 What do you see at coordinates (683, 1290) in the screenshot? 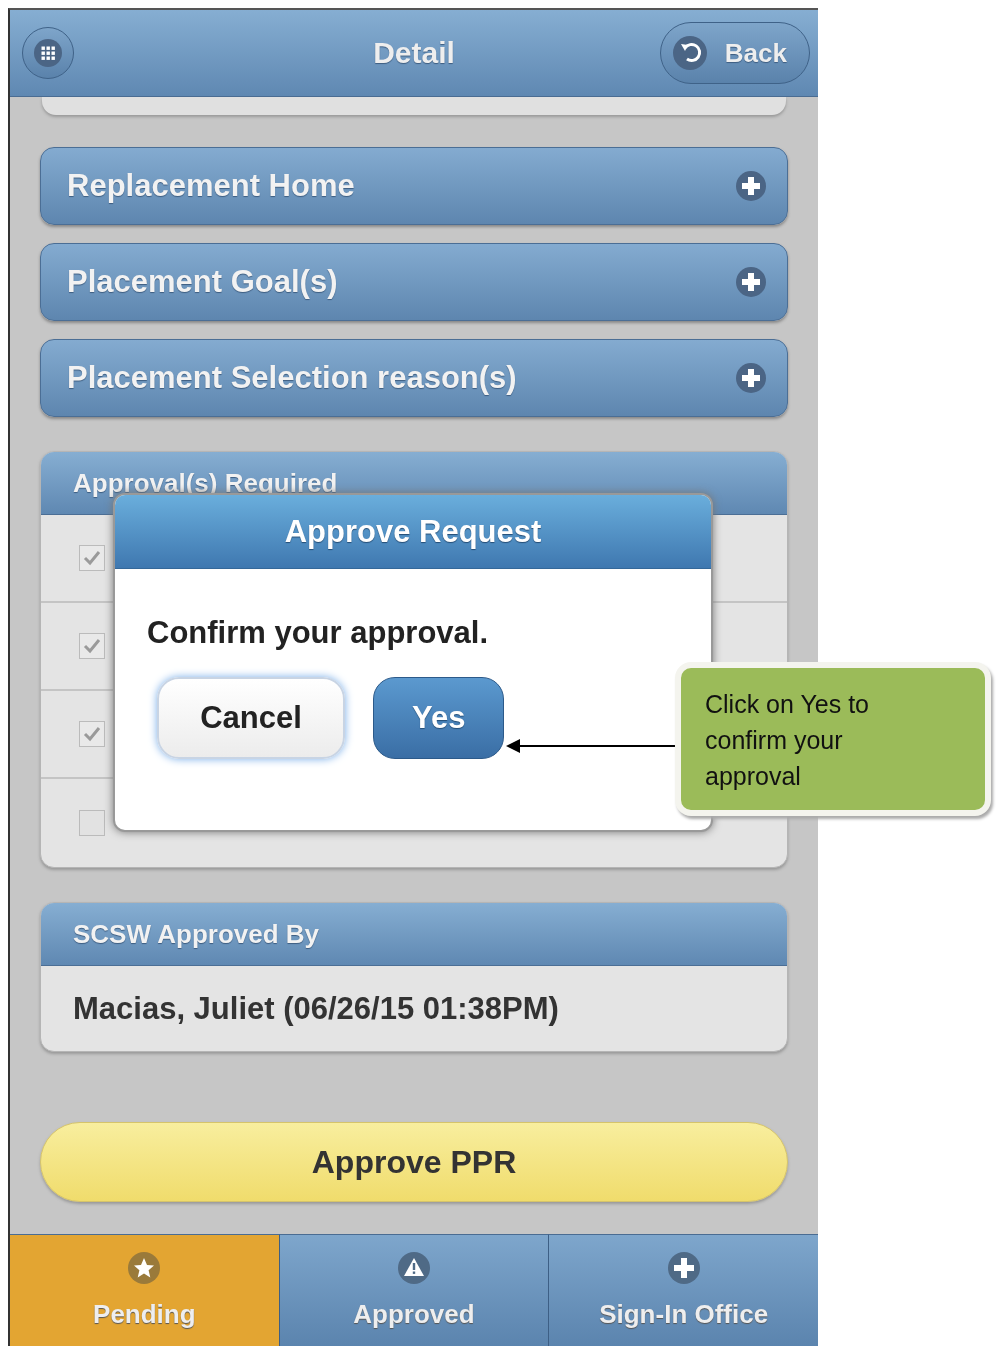
I see `nav-tab: Sign-In Office` at bounding box center [683, 1290].